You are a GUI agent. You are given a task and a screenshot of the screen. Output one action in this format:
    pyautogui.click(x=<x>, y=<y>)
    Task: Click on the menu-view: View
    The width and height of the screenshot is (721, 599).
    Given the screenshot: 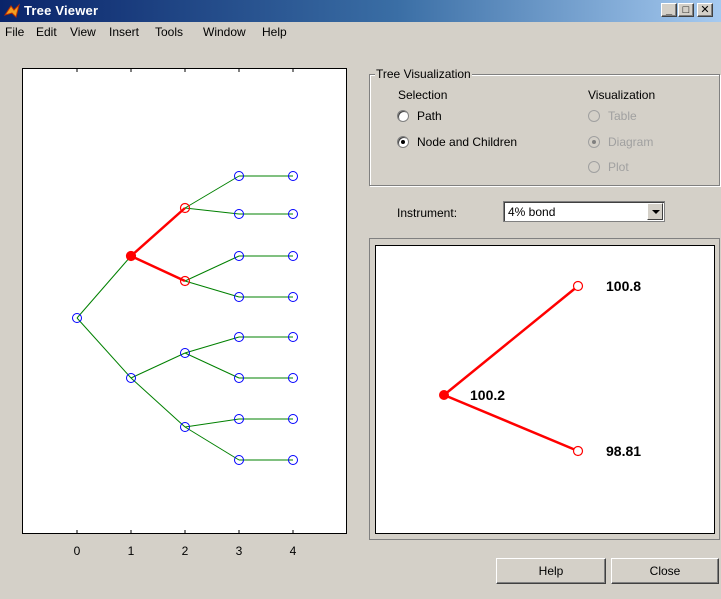 What is the action you would take?
    pyautogui.click(x=83, y=32)
    